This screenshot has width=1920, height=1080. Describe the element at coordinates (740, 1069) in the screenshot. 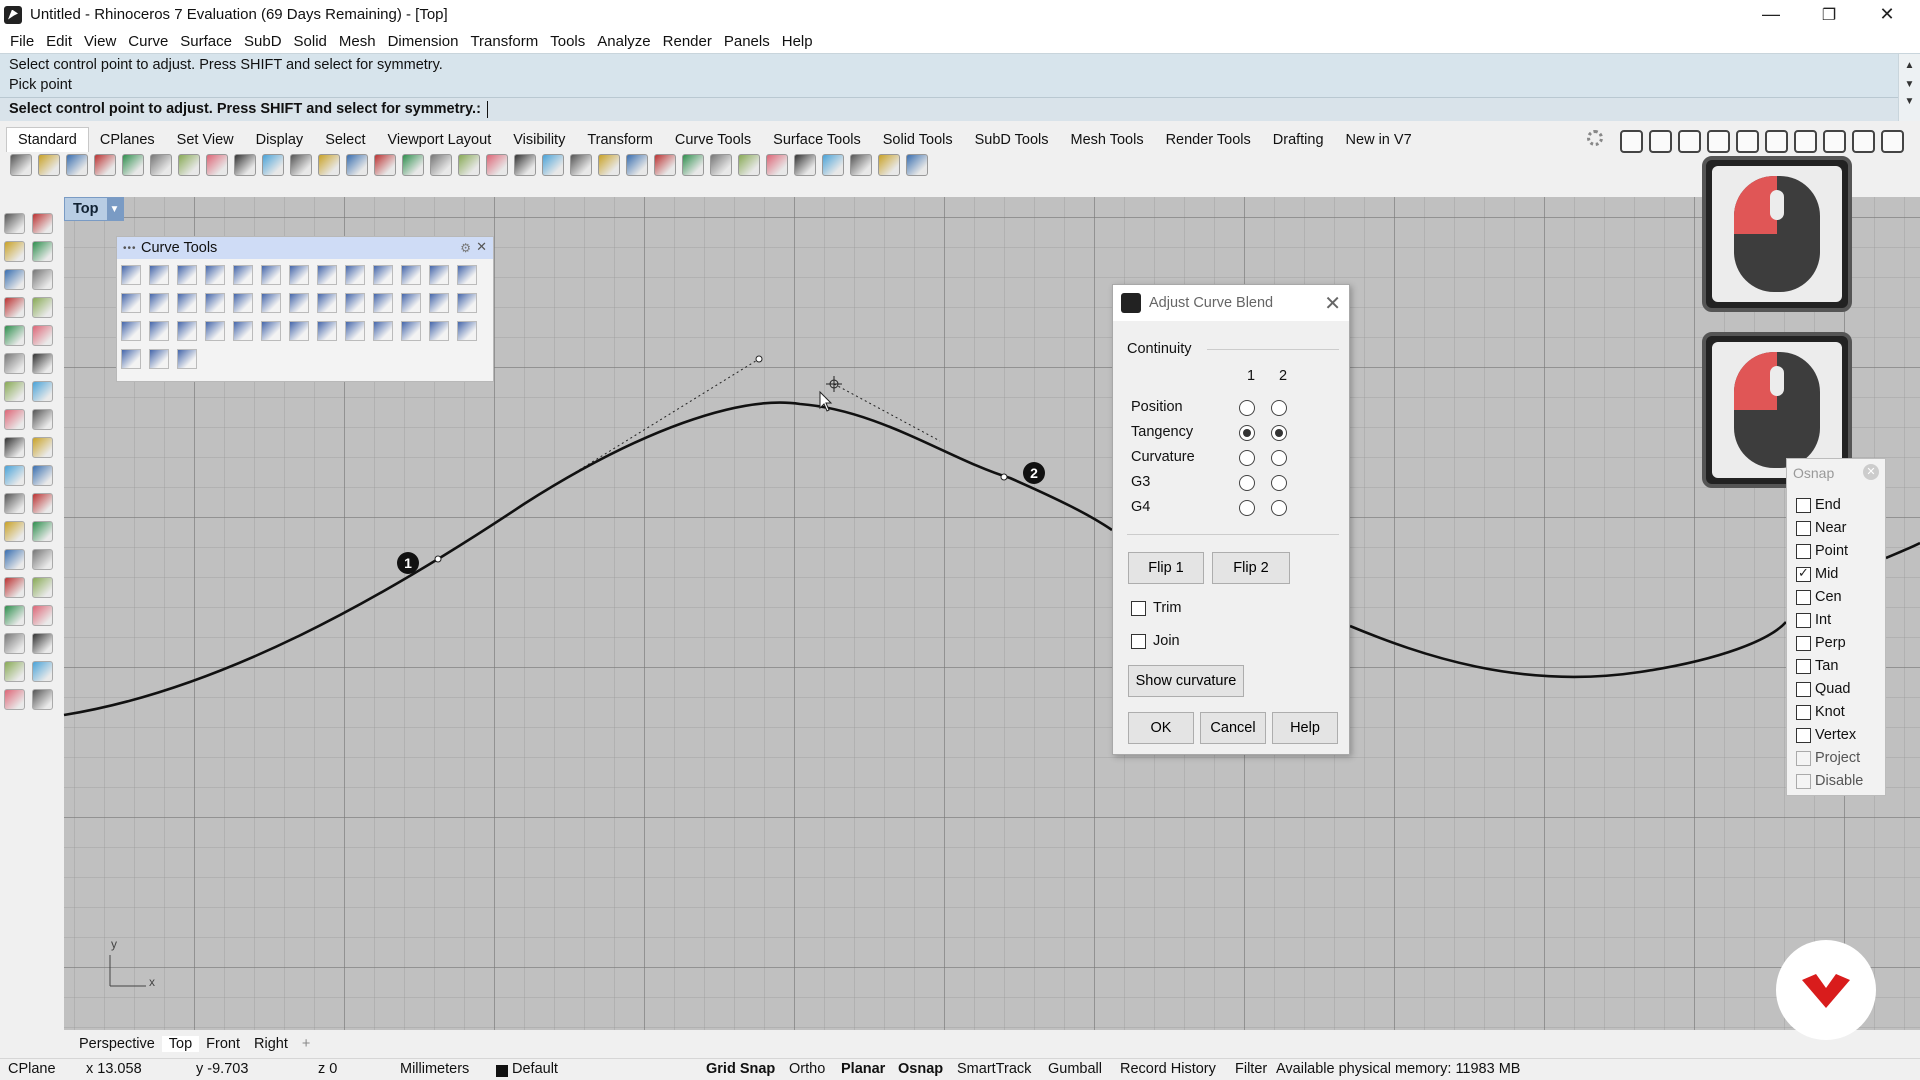

I see `grid-snap-toggle: Grid Snap` at that location.